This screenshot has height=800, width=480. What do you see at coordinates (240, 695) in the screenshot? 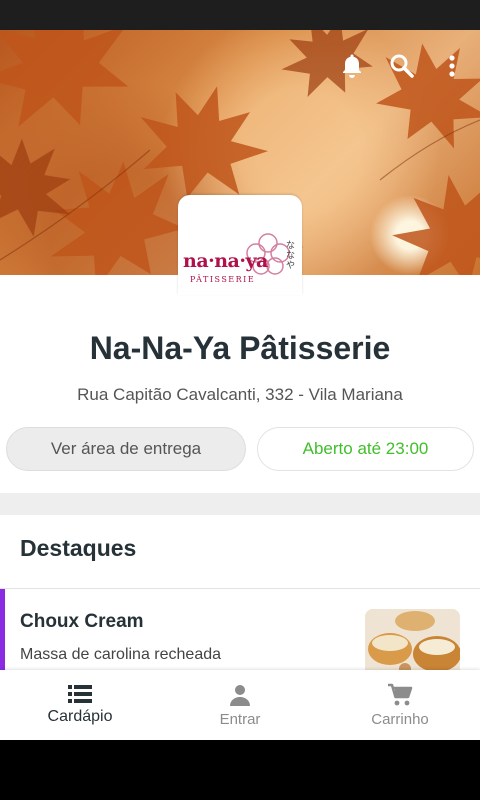
I see `person-icon` at bounding box center [240, 695].